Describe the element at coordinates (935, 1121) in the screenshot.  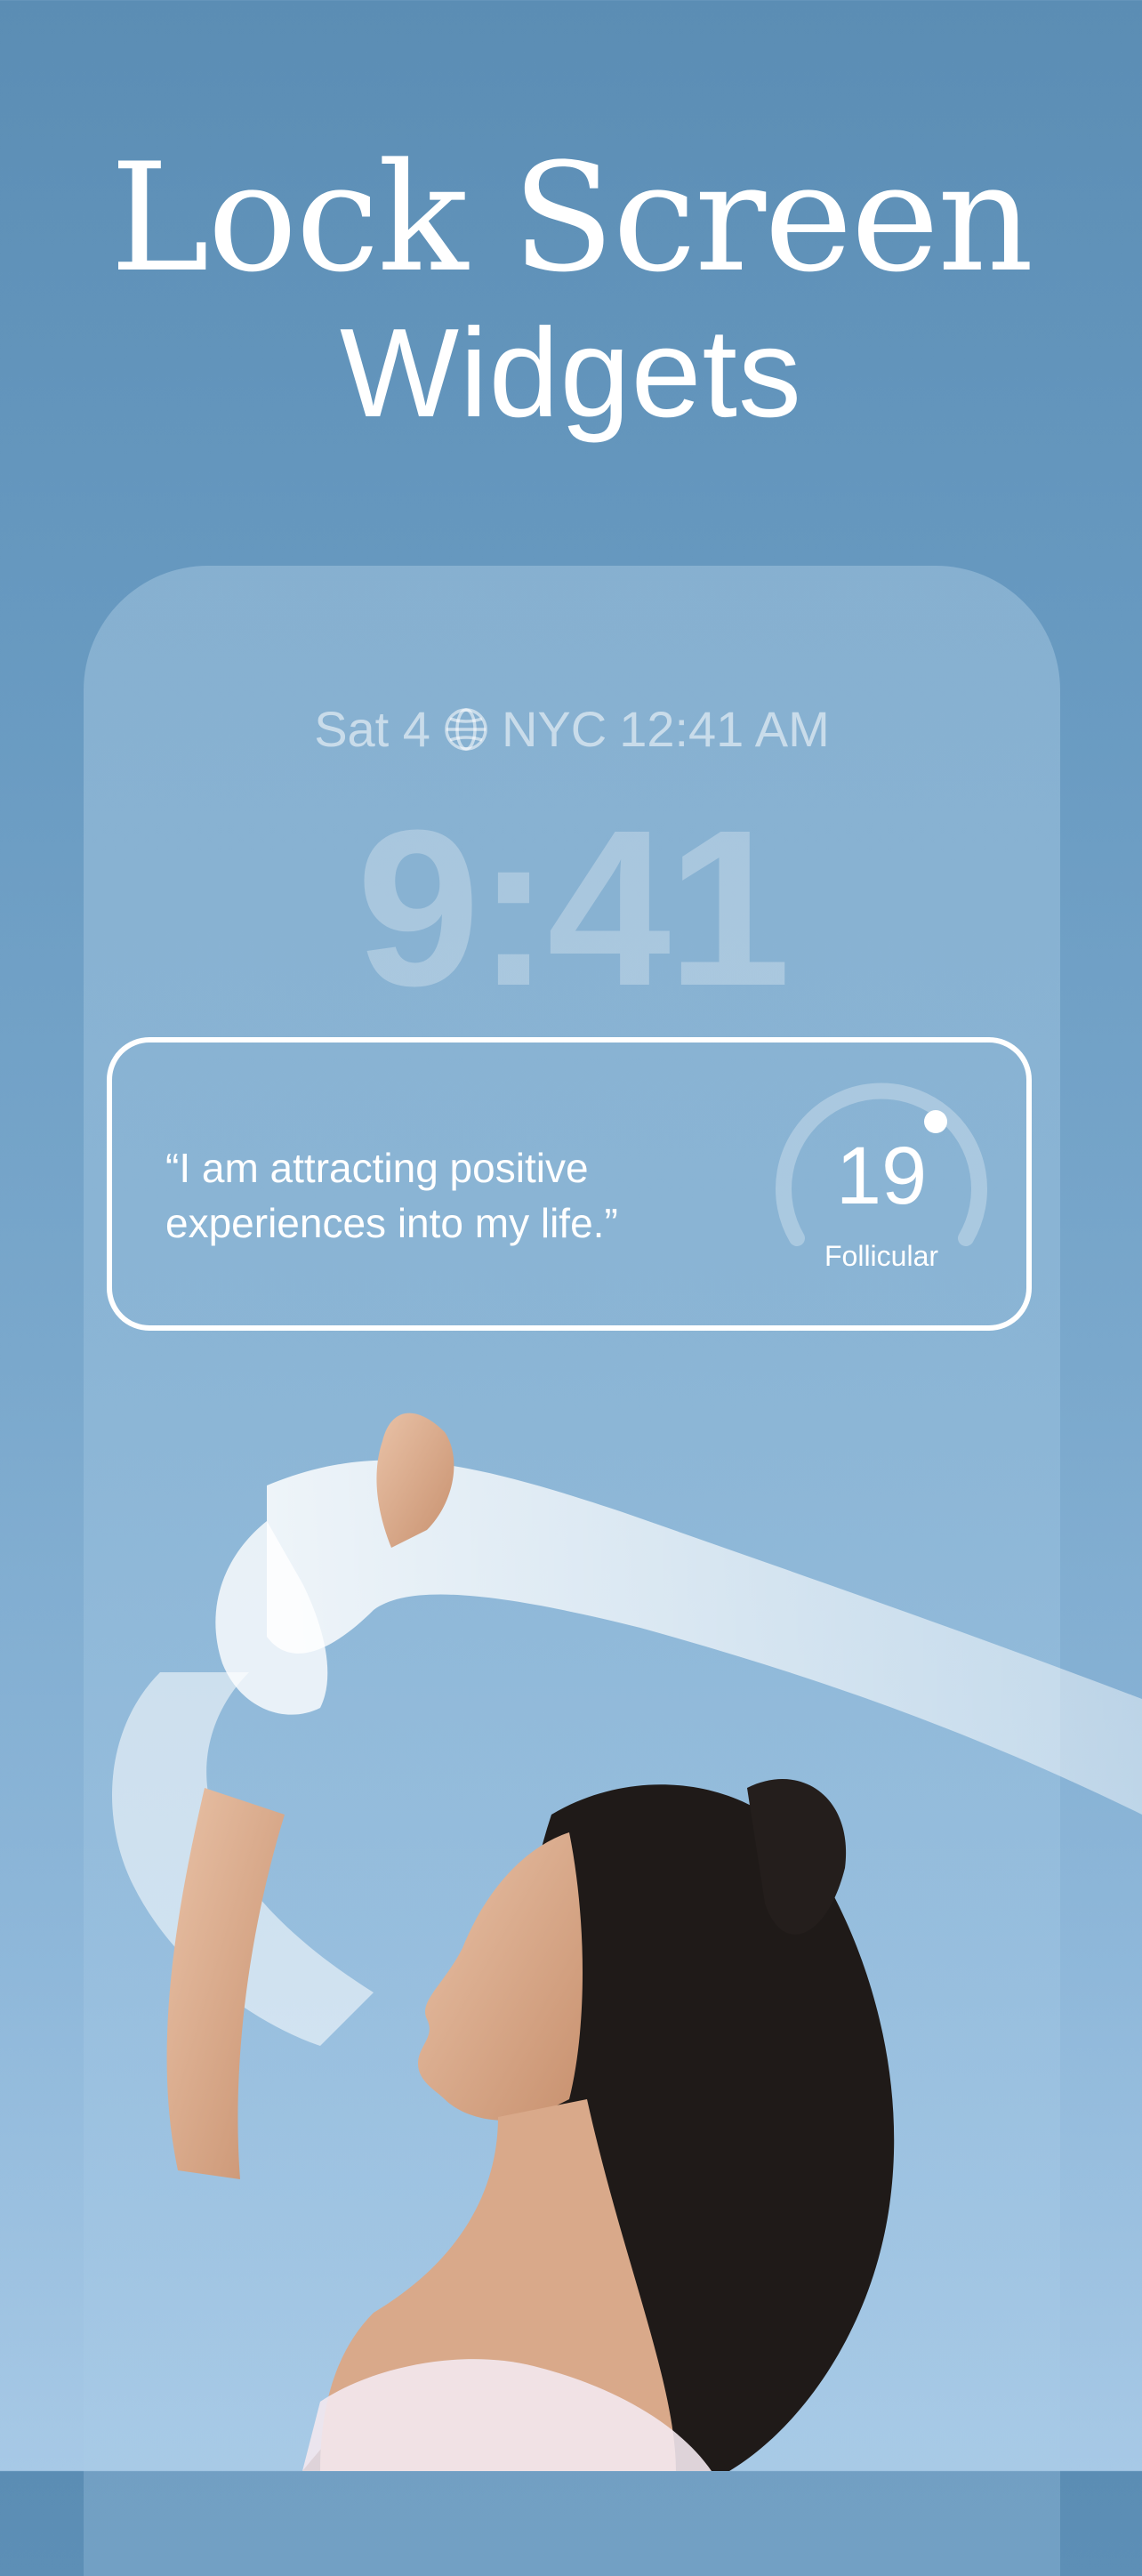
I see `cycle-progress-marker` at that location.